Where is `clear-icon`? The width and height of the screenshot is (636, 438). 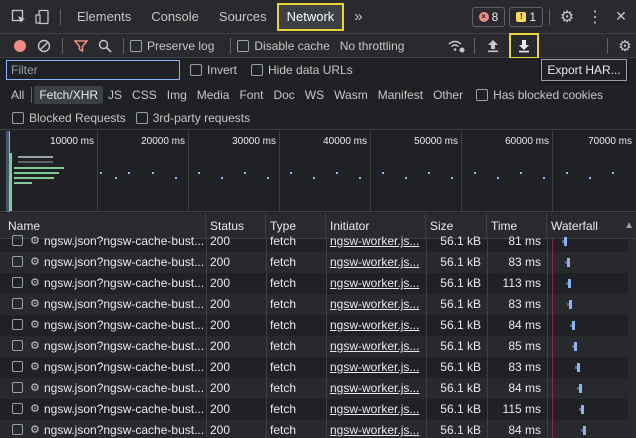 clear-icon is located at coordinates (44, 45).